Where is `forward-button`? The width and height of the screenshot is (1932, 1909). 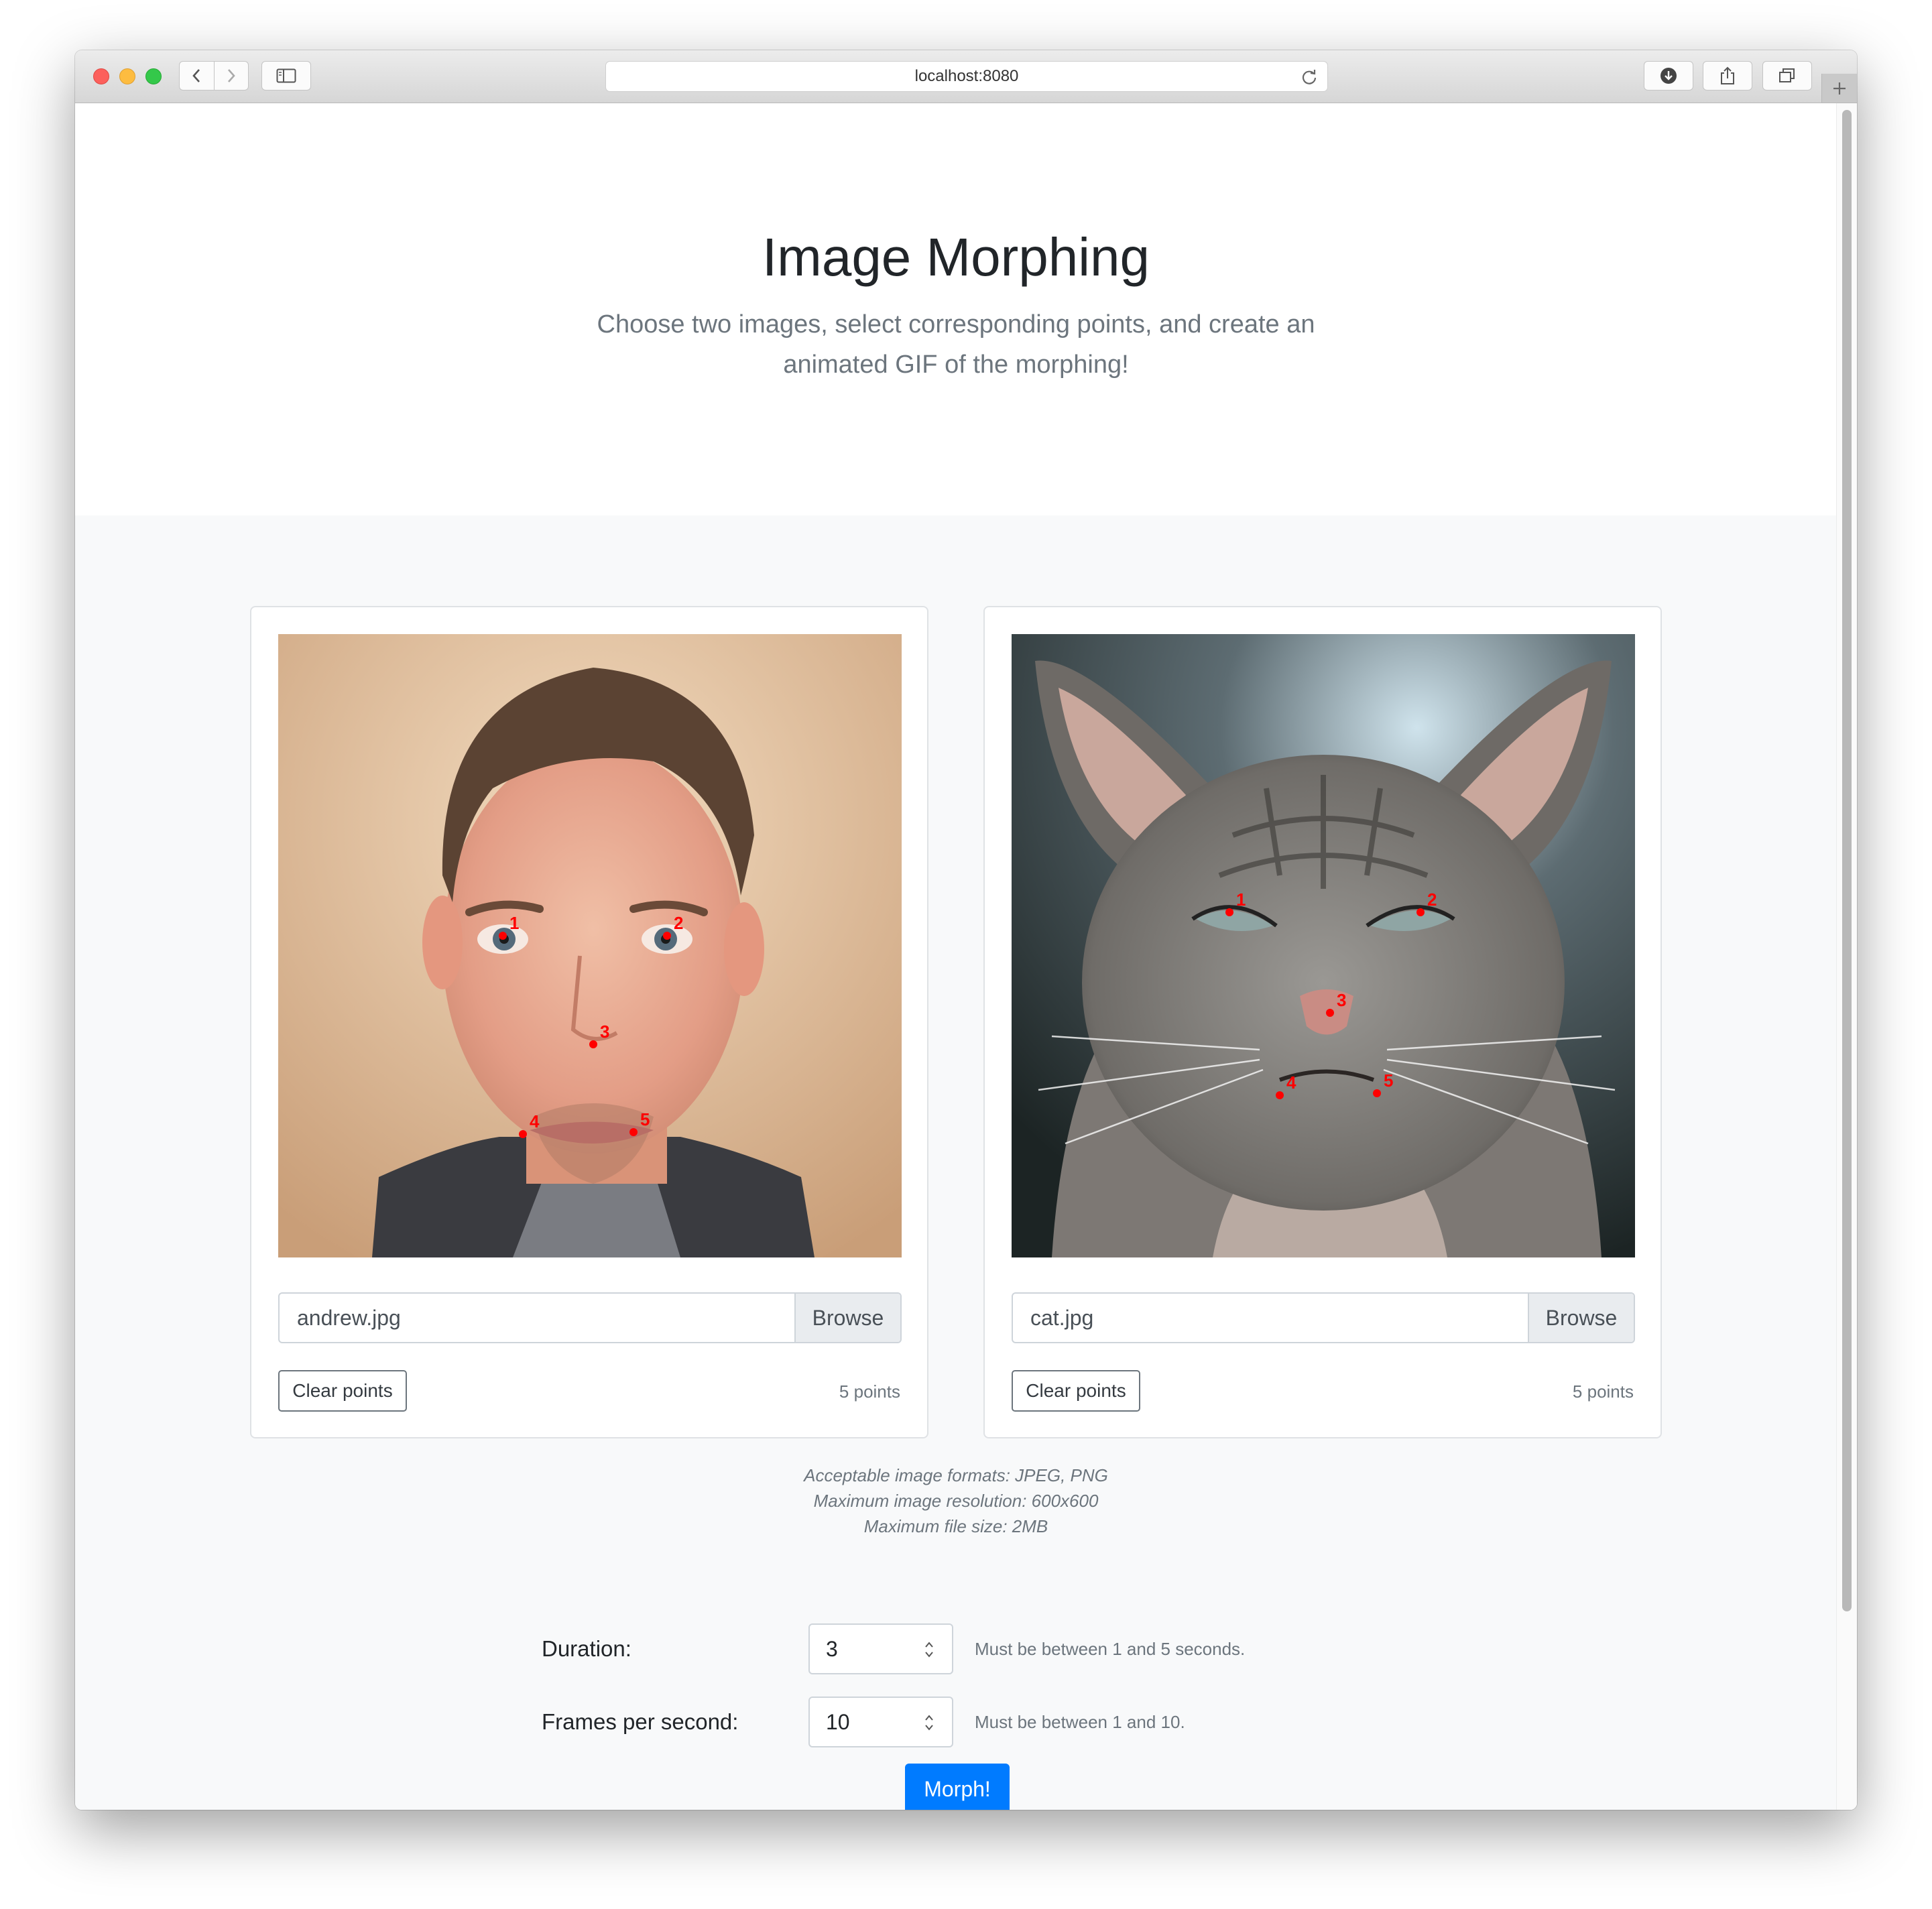
forward-button is located at coordinates (231, 76).